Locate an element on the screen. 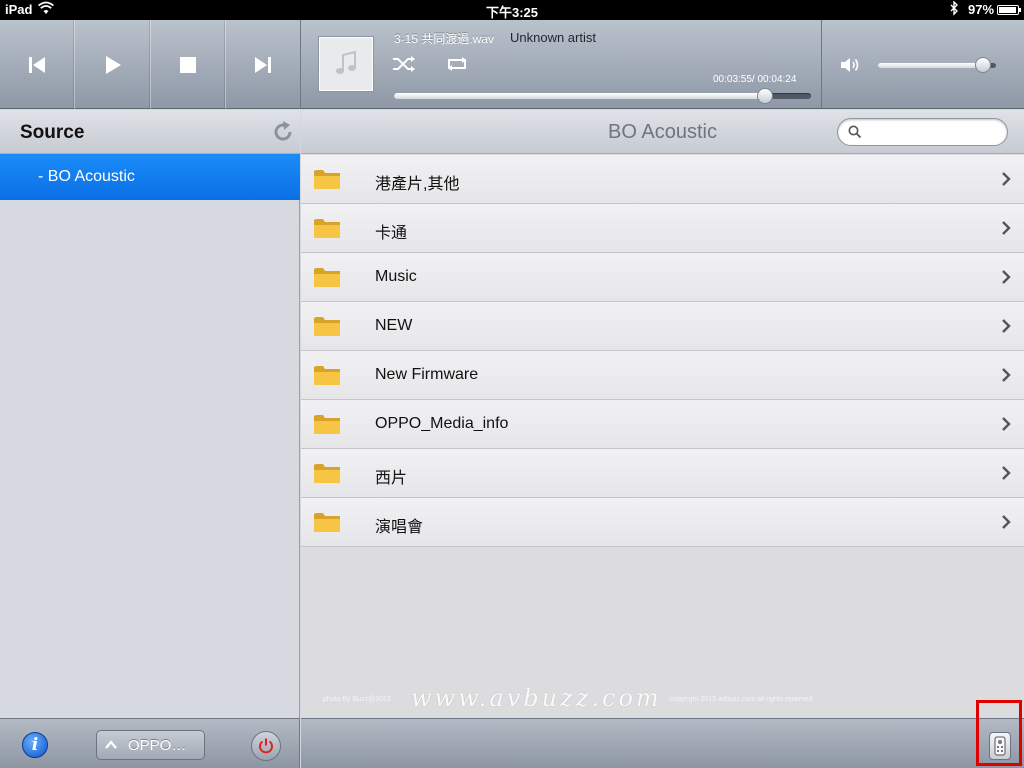  folder-label: 西片 is located at coordinates (391, 478).